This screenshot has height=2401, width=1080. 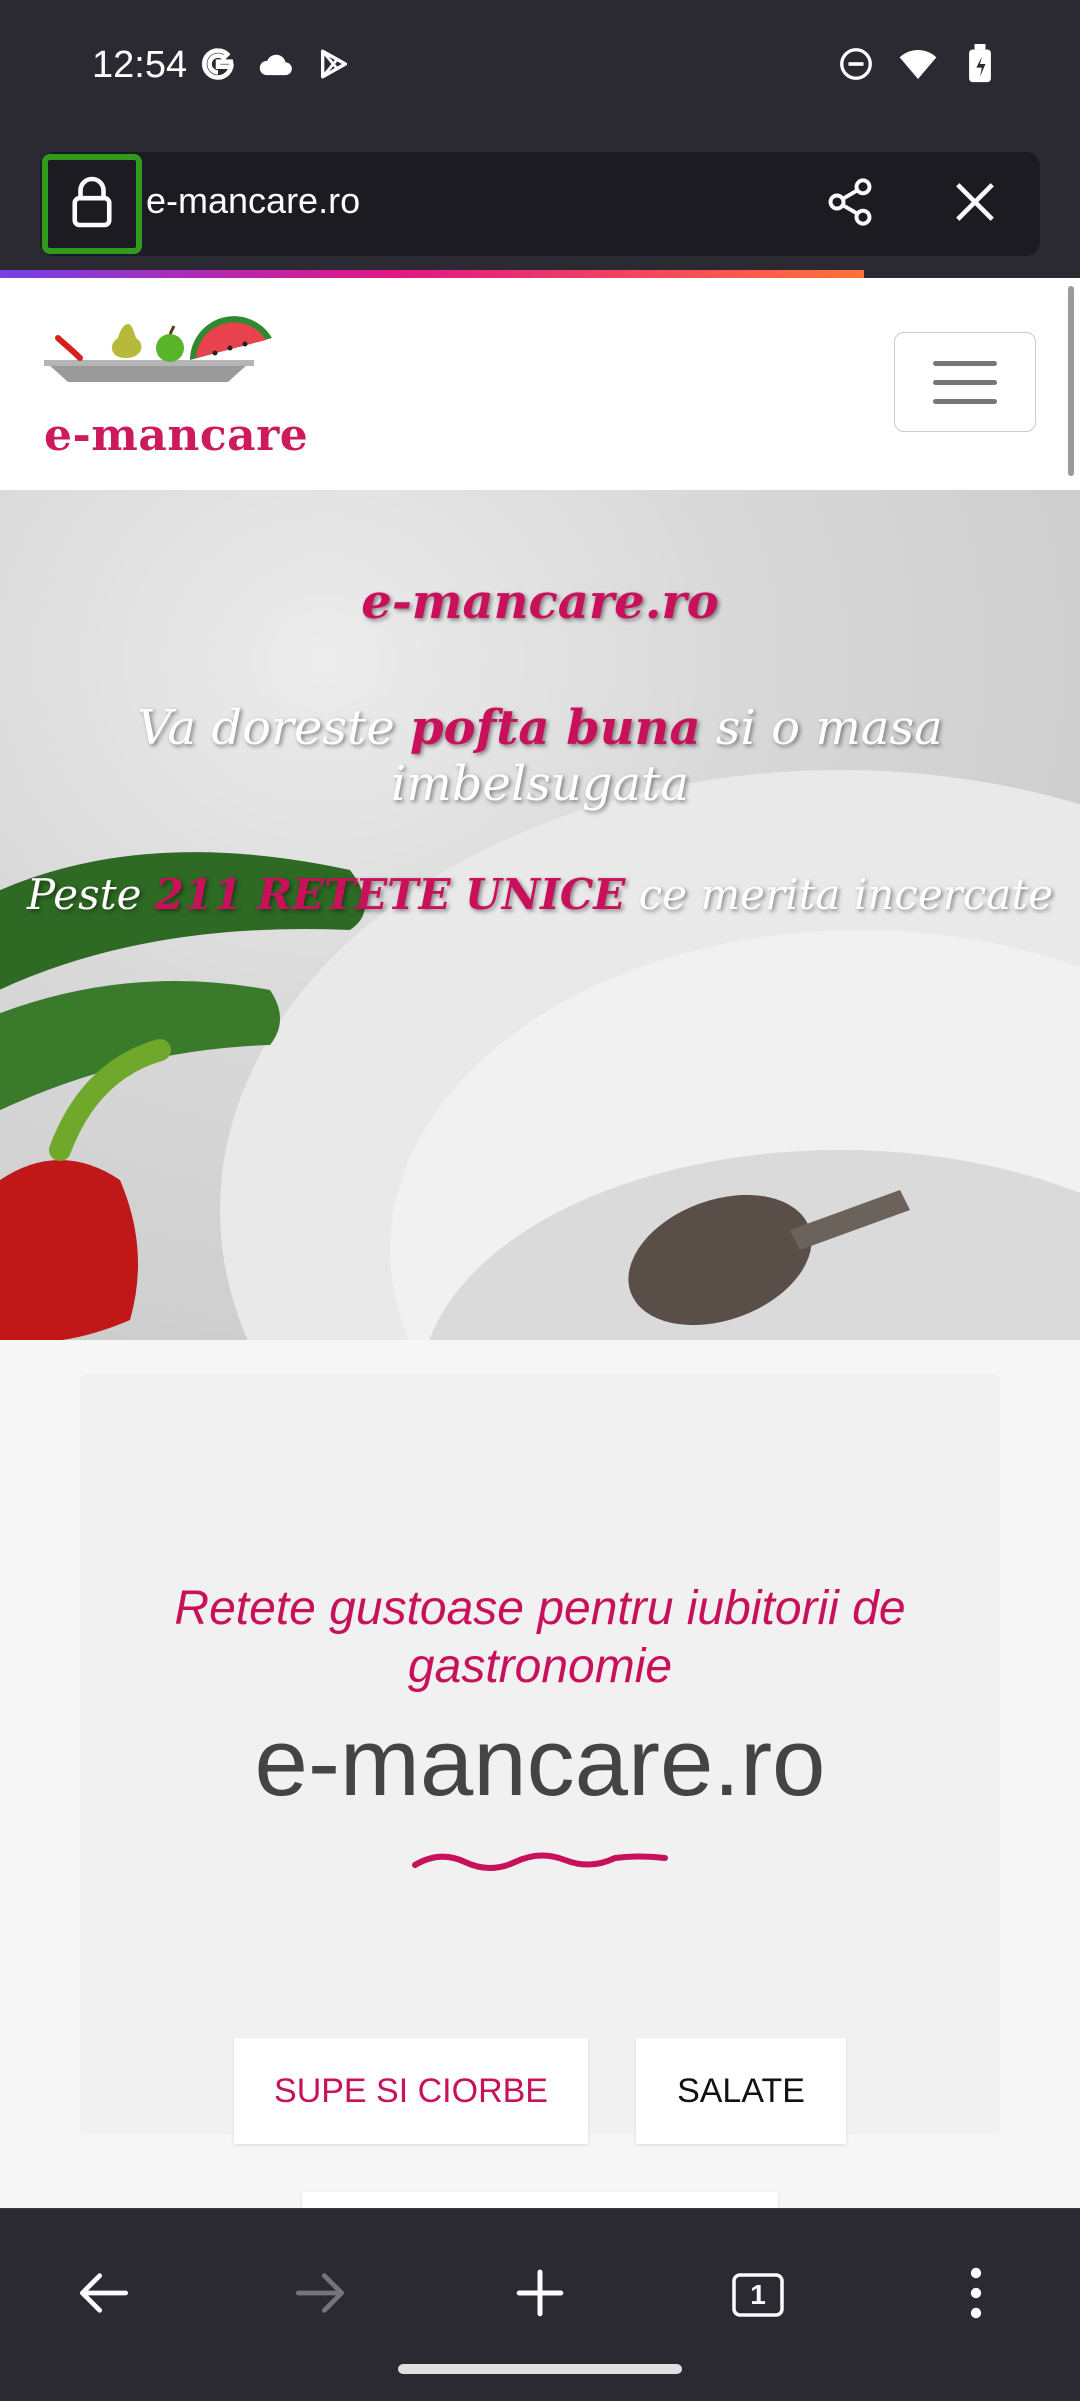 What do you see at coordinates (555, 728) in the screenshot?
I see `hero-line-1-highlight: pofta buna` at bounding box center [555, 728].